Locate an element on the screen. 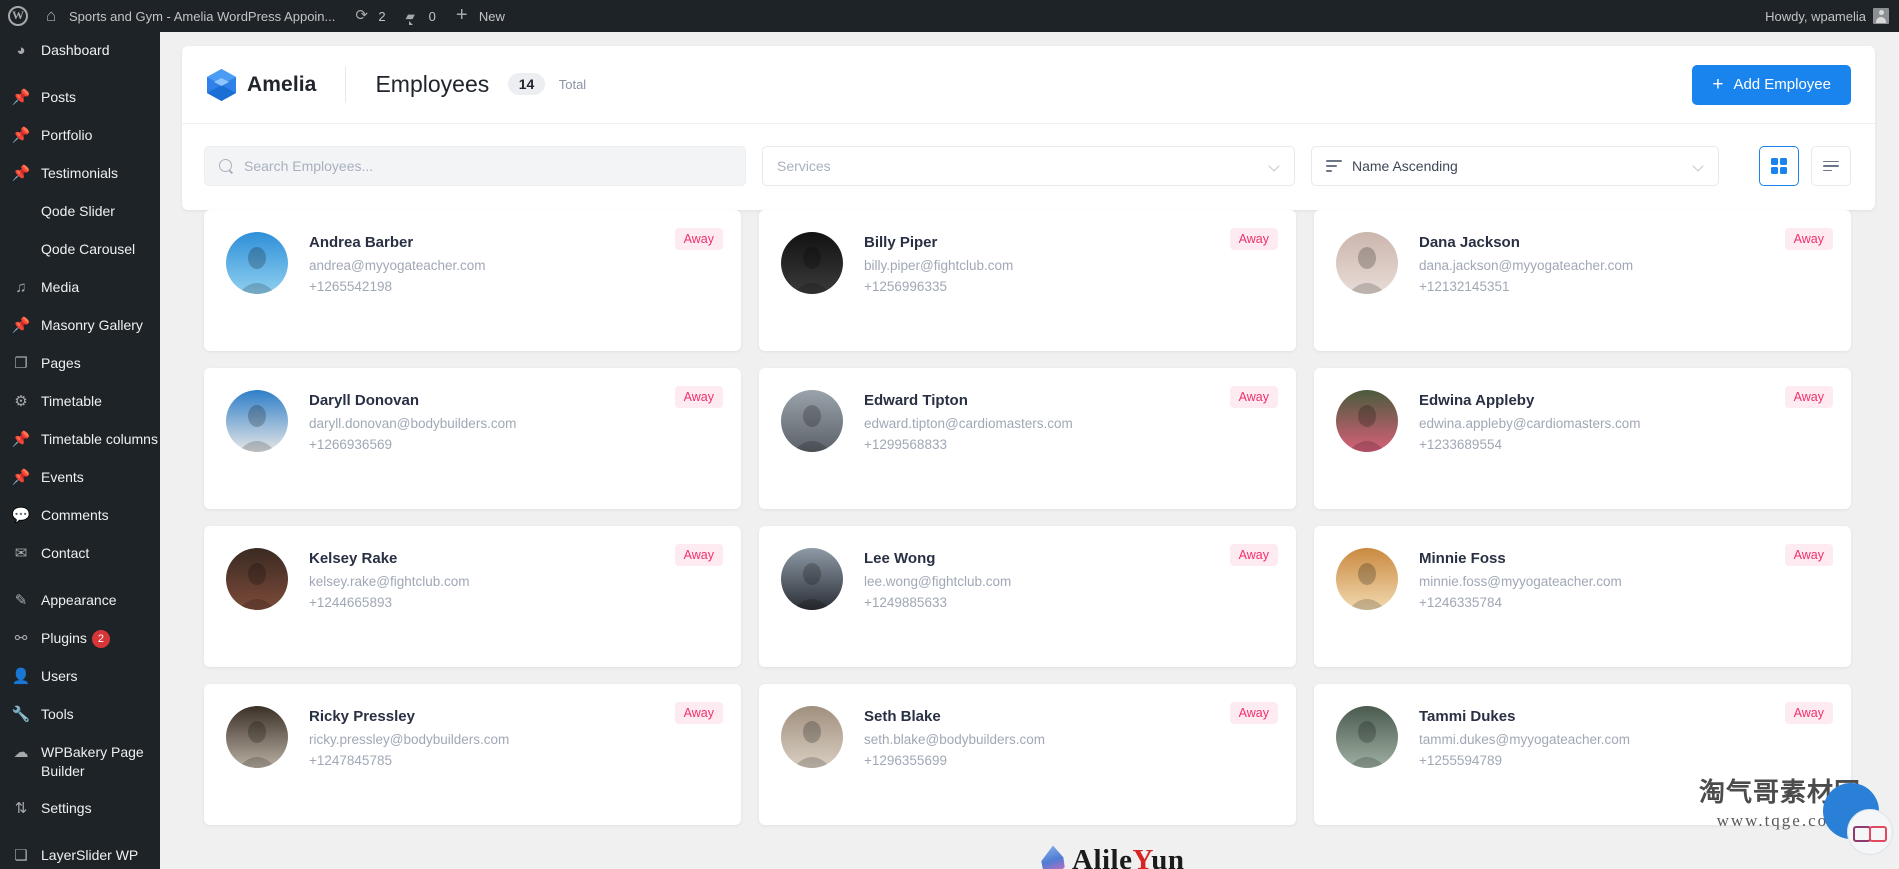 Image resolution: width=1899 pixels, height=869 pixels. employee-phone: +1255594789 is located at coordinates (1460, 760).